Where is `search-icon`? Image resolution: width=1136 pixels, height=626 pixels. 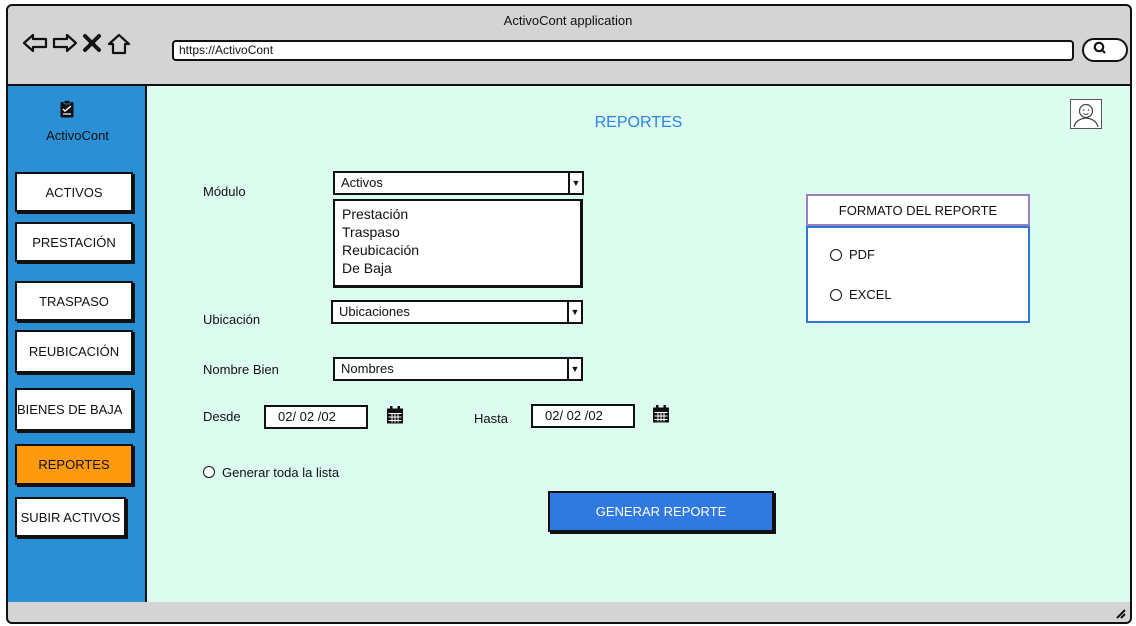 search-icon is located at coordinates (1100, 49).